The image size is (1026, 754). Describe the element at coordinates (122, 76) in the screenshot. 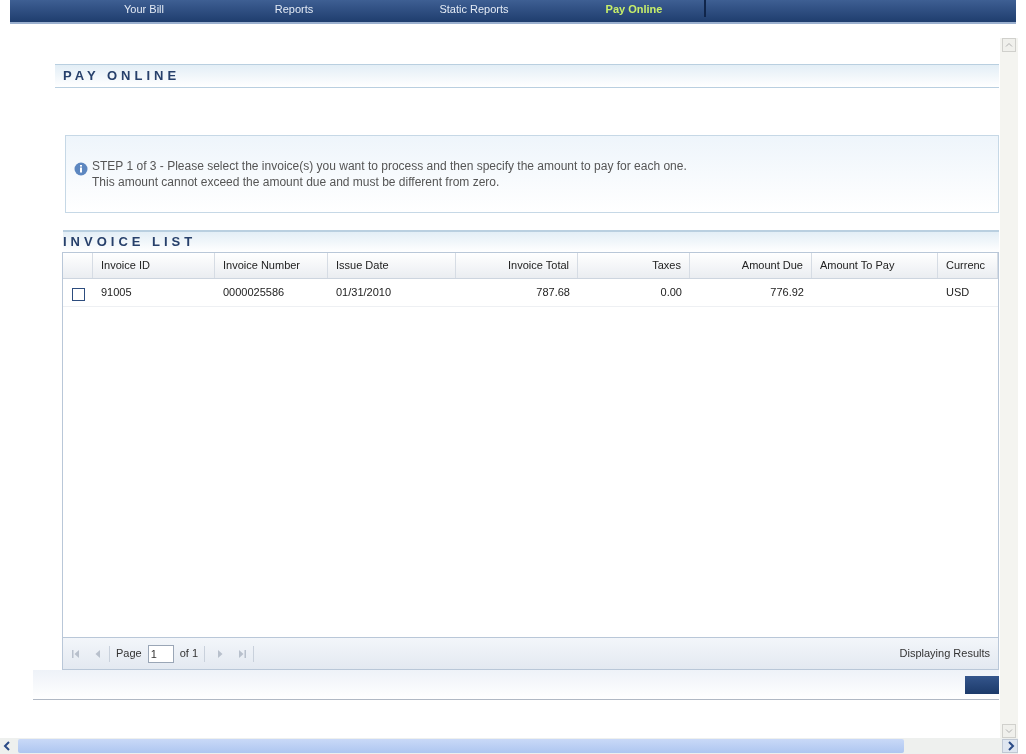

I see `page-title: PAY ONLINE` at that location.